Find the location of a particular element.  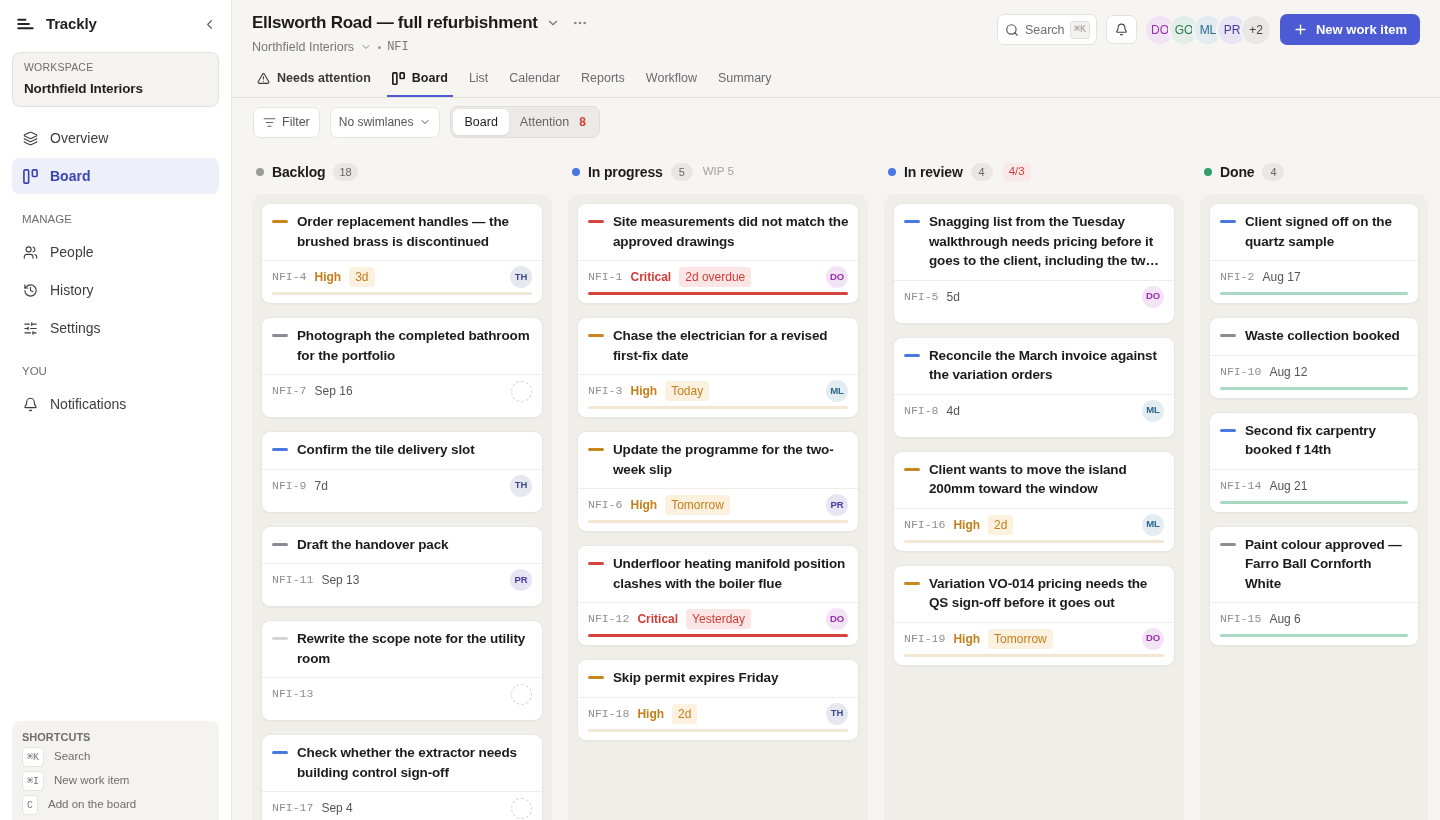

card-title: Update the programme for the two-week slip is located at coordinates (724, 460).